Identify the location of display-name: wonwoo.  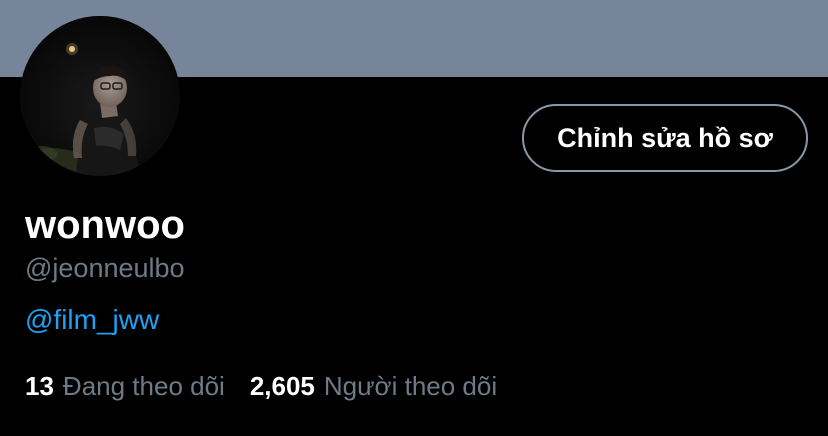
(105, 225).